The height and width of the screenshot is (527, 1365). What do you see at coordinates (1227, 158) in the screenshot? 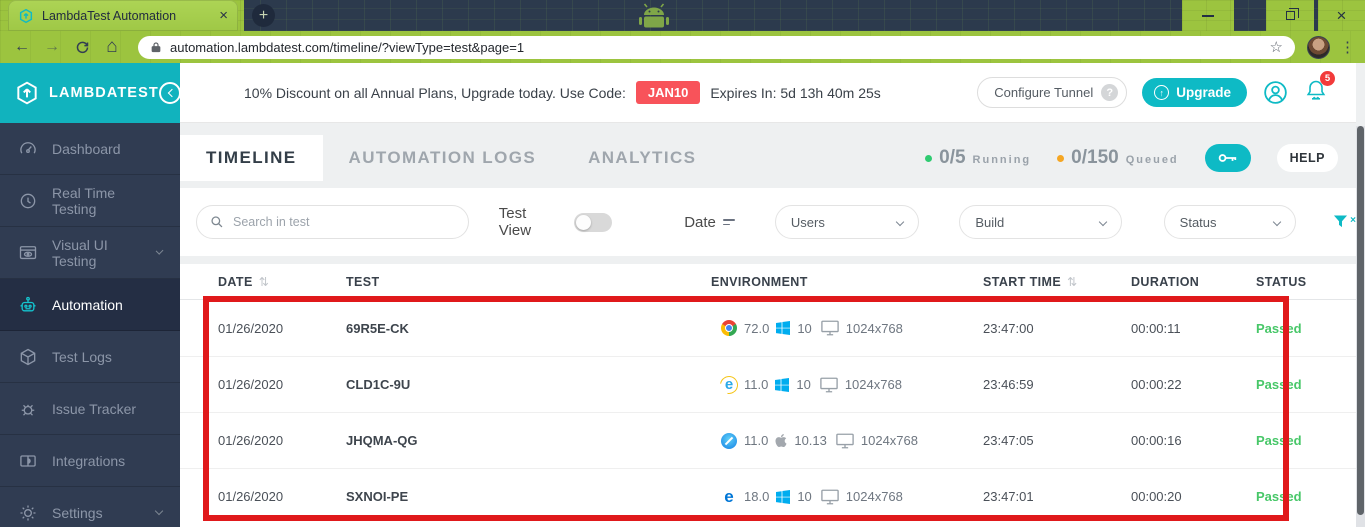
I see `access-key-button` at bounding box center [1227, 158].